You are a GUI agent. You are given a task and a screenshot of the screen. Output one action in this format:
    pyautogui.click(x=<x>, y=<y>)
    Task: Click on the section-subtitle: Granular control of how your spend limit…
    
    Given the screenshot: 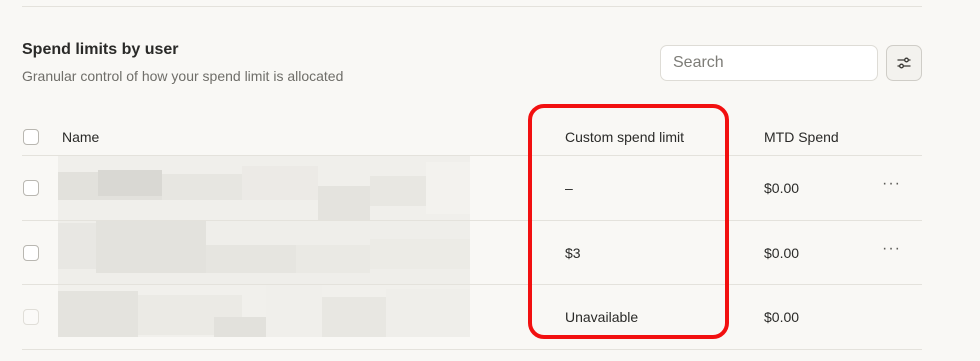 What is the action you would take?
    pyautogui.click(x=183, y=76)
    